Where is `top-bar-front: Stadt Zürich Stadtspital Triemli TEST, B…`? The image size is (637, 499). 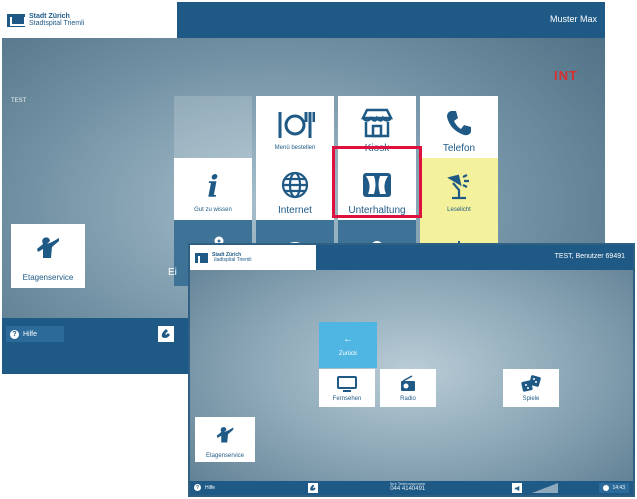
top-bar-front: Stadt Zürich Stadtspital Triemli TEST, B… is located at coordinates (411, 257).